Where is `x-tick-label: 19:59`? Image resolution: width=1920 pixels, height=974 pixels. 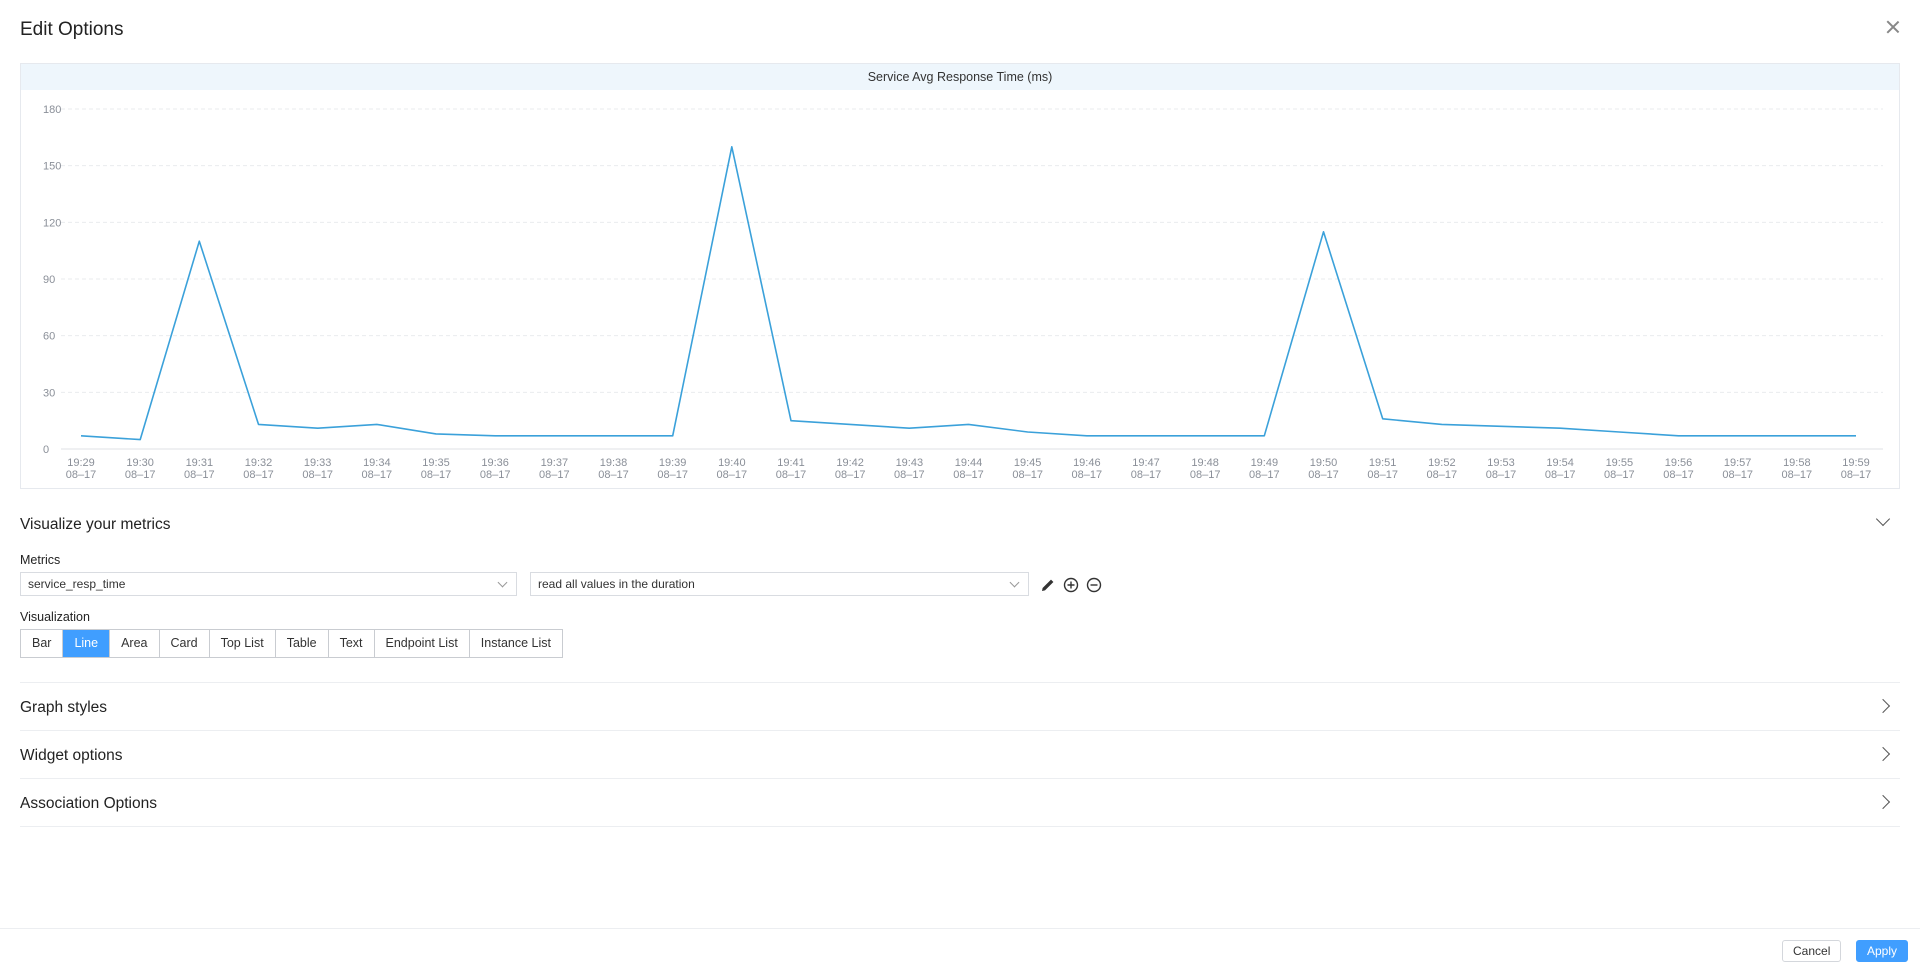 x-tick-label: 19:59 is located at coordinates (1856, 463).